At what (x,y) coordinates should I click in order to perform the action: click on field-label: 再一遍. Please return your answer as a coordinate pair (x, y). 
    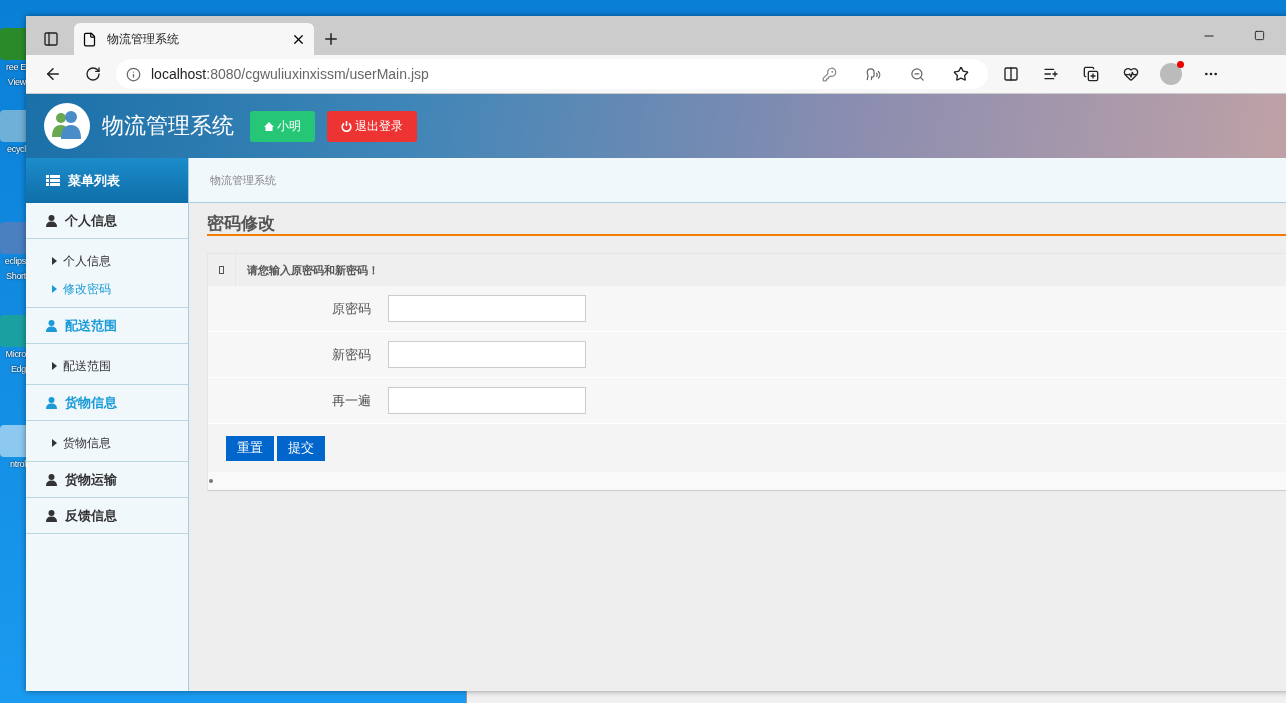
    Looking at the image, I should click on (351, 400).